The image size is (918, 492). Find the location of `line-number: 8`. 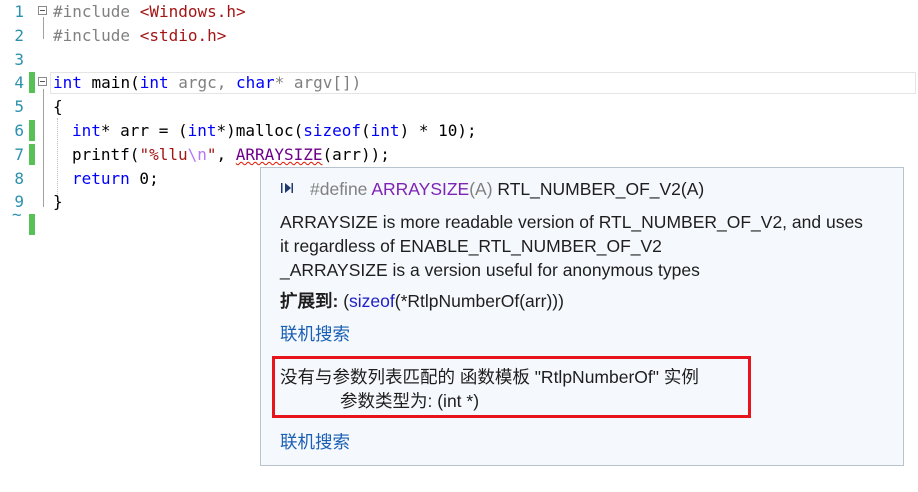

line-number: 8 is located at coordinates (19, 178).